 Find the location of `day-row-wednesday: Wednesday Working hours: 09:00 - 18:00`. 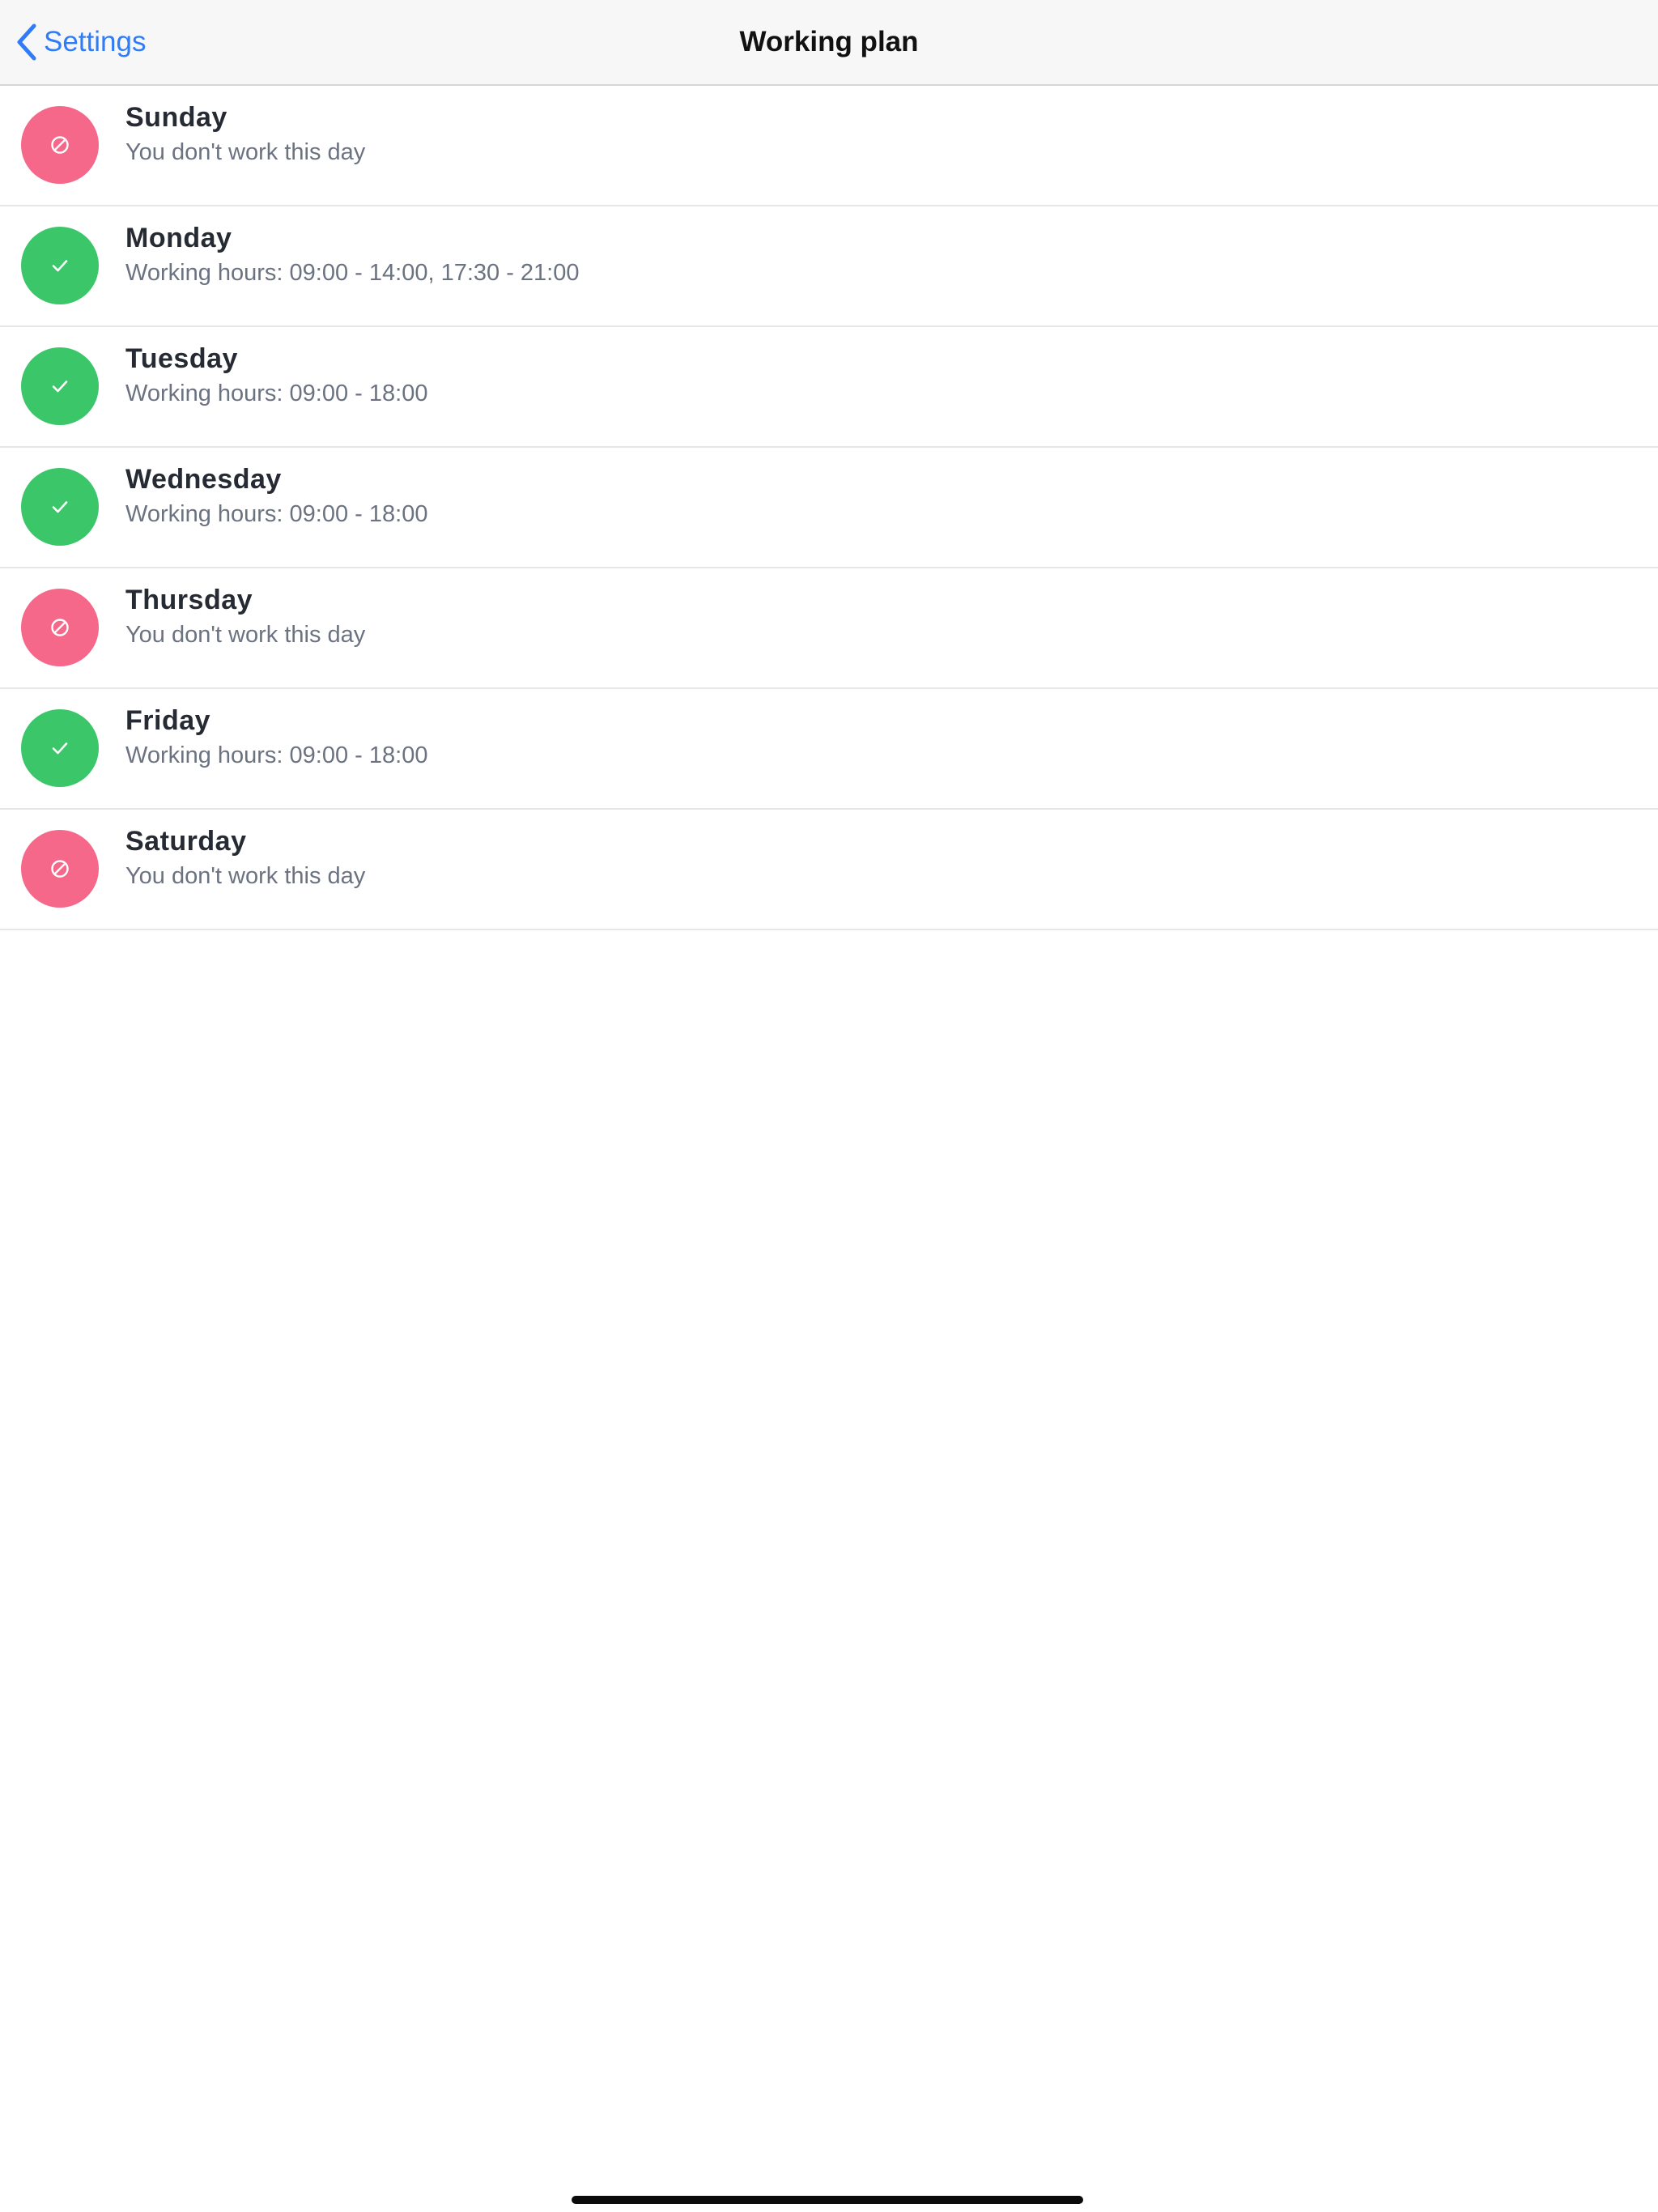

day-row-wednesday: Wednesday Working hours: 09:00 - 18:00 is located at coordinates (829, 508).